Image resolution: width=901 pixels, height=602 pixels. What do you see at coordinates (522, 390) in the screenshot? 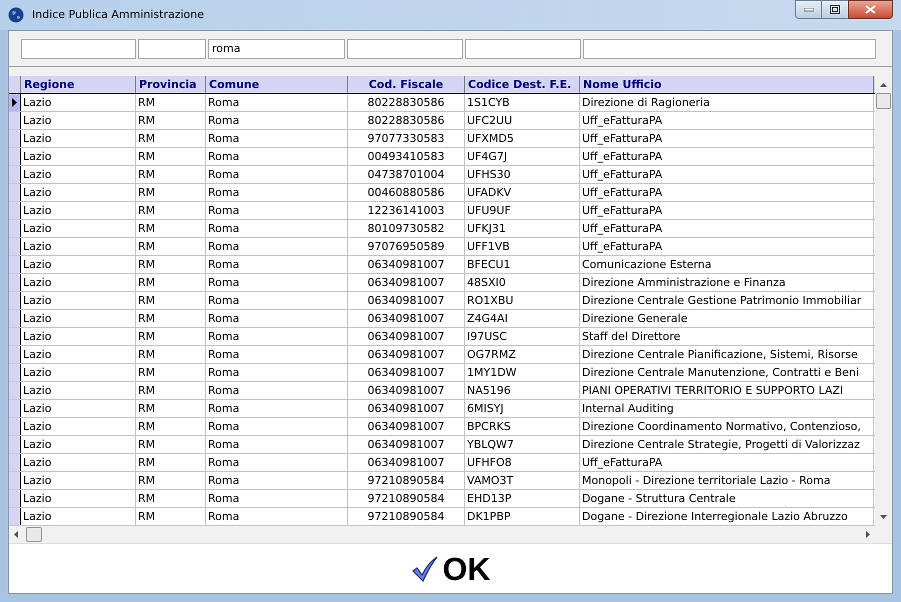
I see `table-cell: NA5196` at bounding box center [522, 390].